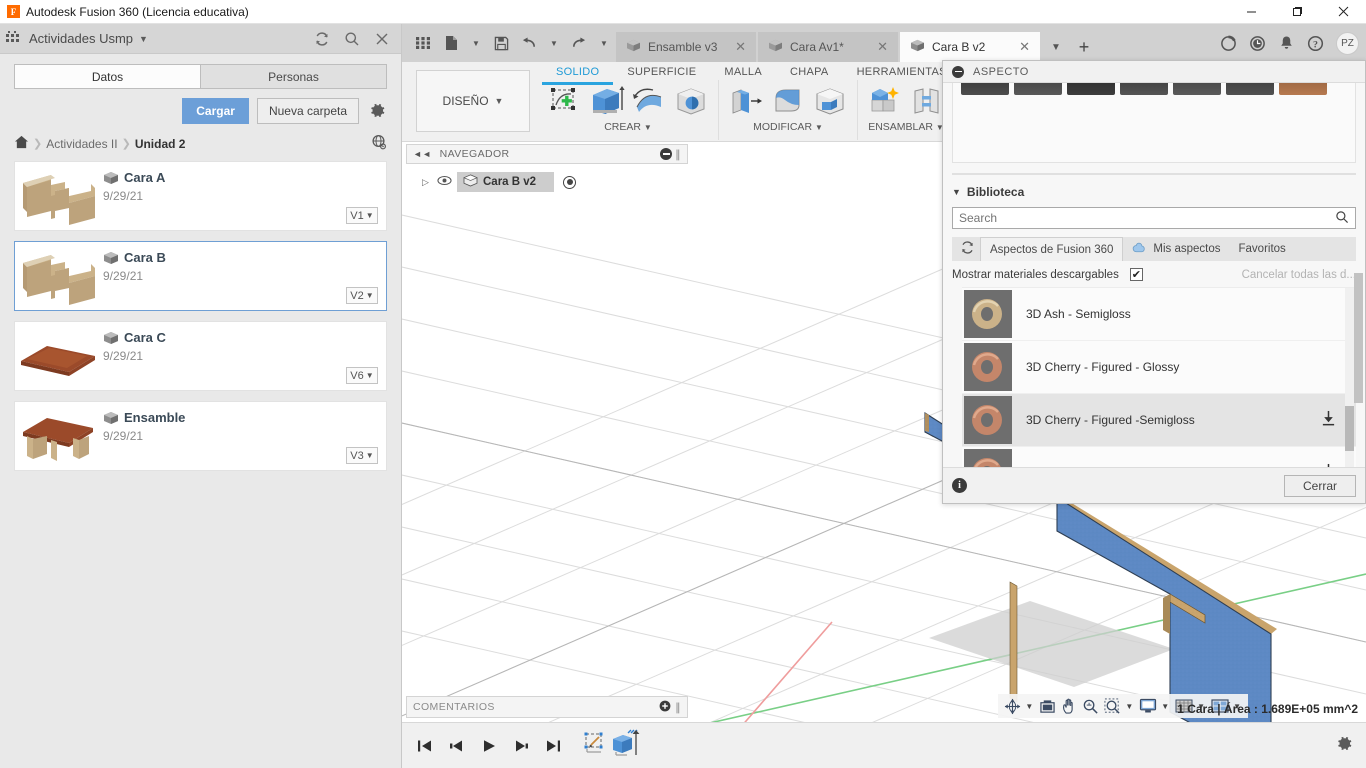  Describe the element at coordinates (423, 43) in the screenshot. I see `grid-icon` at that location.